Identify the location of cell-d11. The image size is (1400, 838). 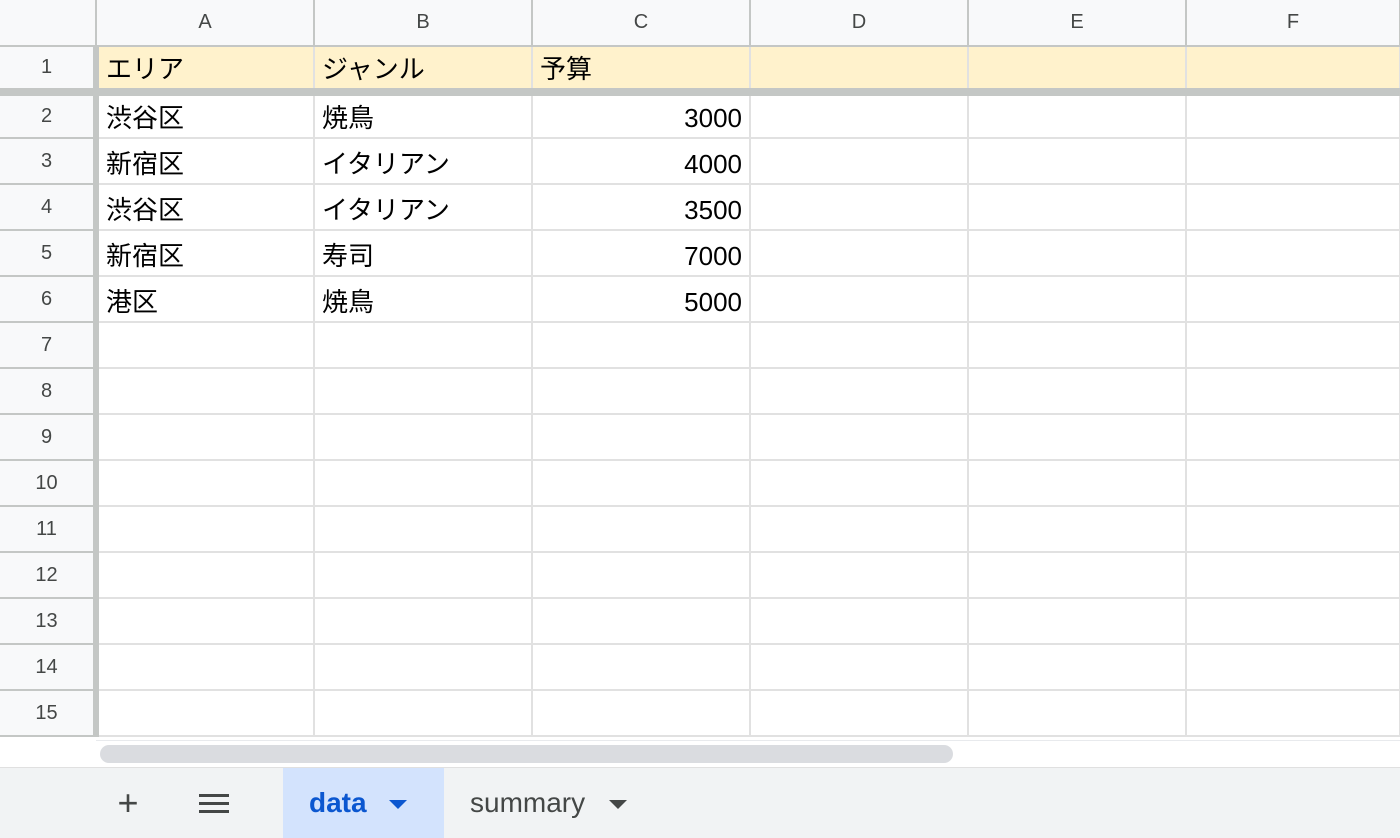
(859, 529).